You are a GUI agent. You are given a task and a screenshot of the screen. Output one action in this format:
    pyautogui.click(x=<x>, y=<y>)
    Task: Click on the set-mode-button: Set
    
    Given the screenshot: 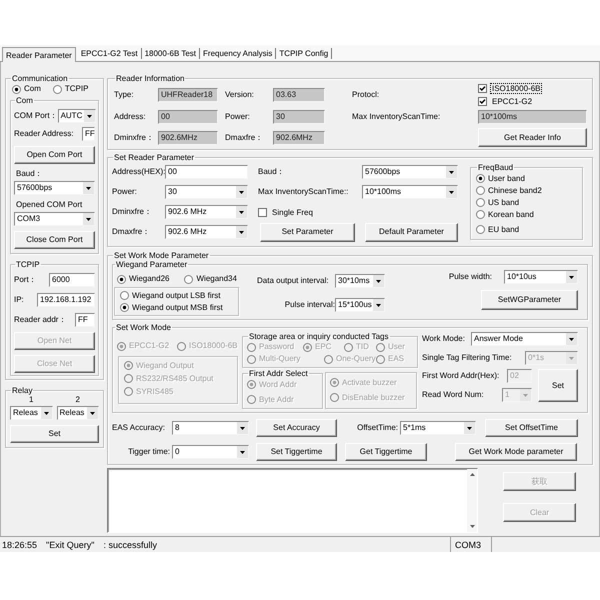 What is the action you would take?
    pyautogui.click(x=558, y=385)
    